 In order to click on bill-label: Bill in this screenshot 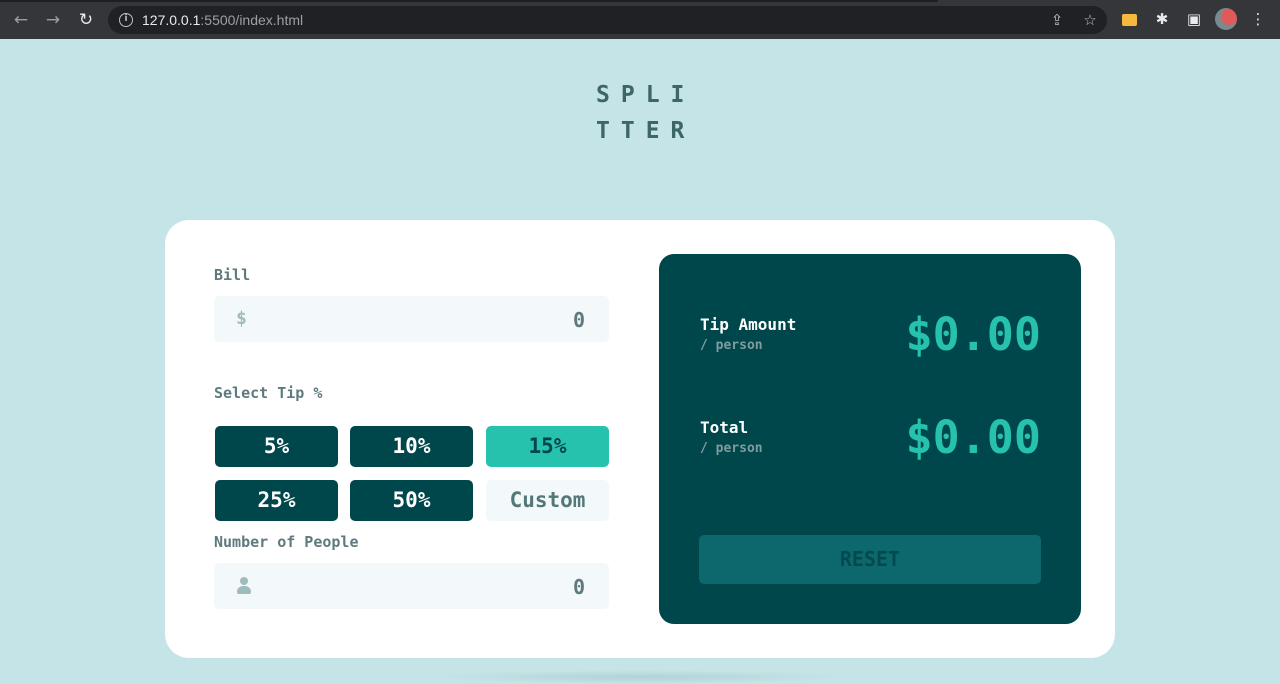, I will do `click(232, 275)`.